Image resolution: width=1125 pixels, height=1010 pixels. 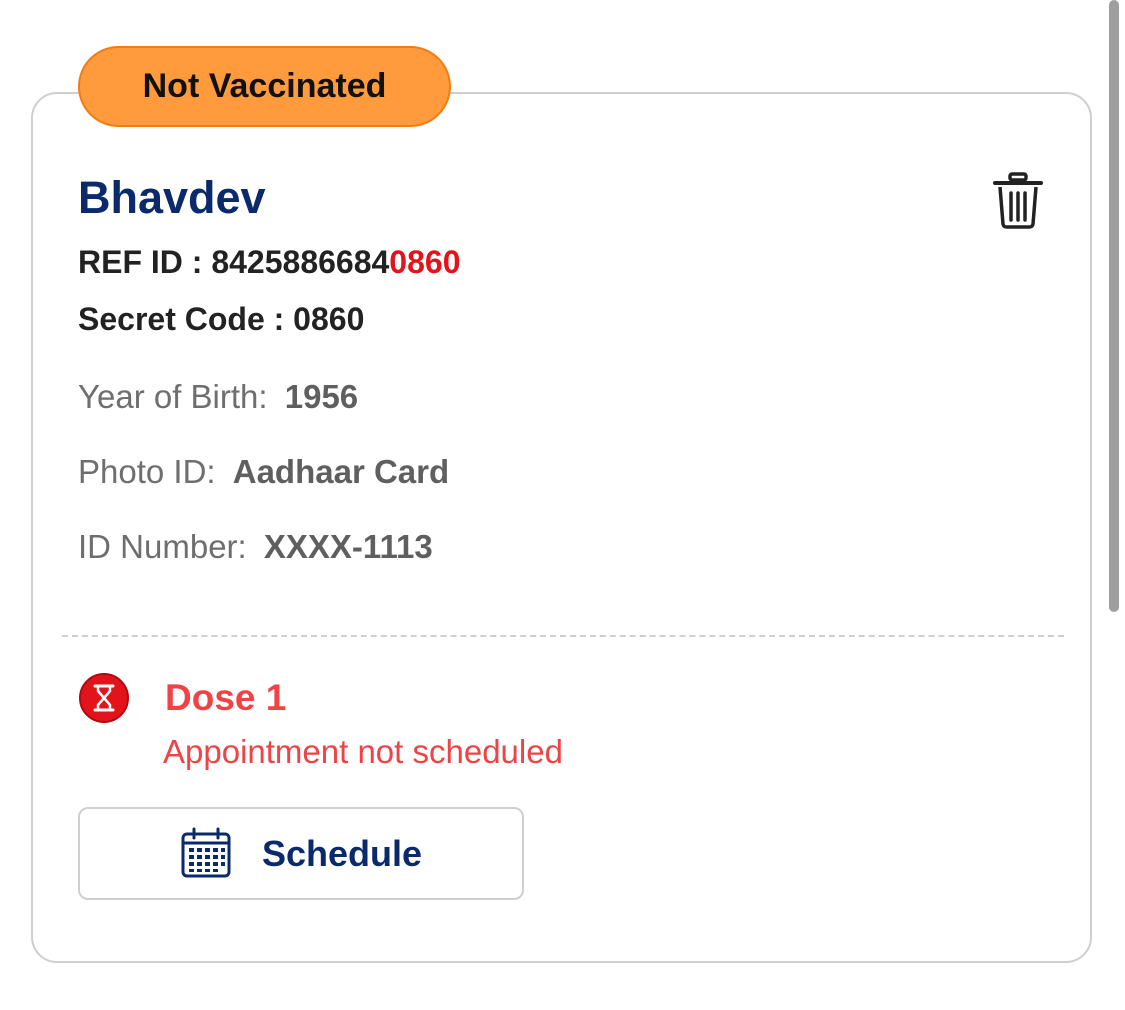 I want to click on delete-button, so click(x=1018, y=200).